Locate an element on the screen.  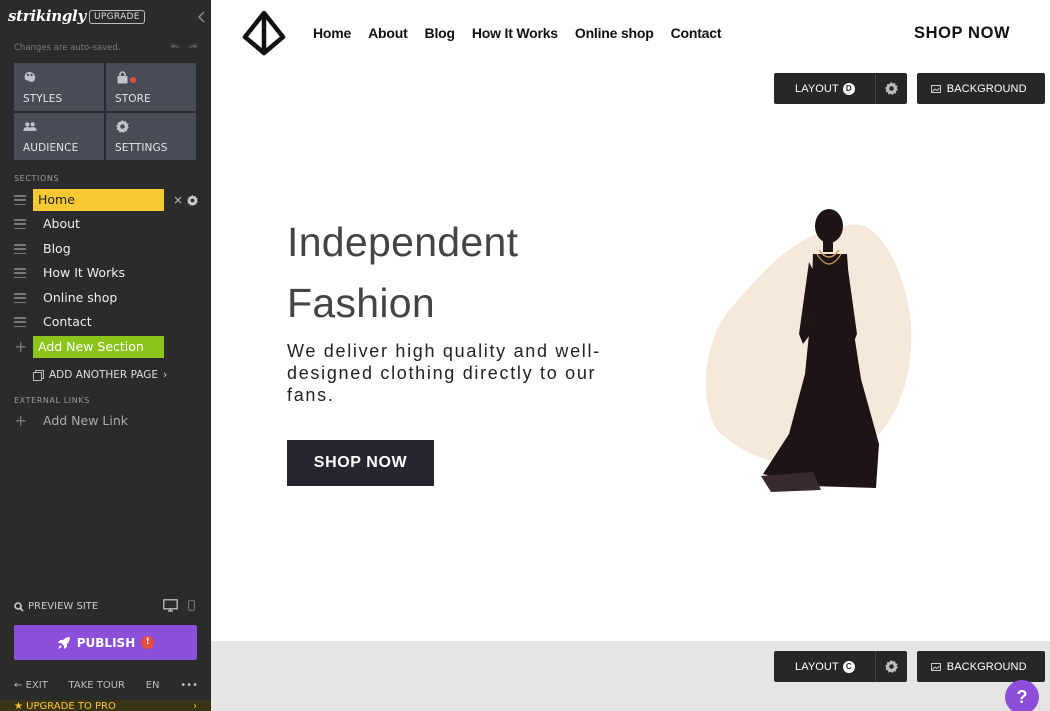
section-label: Home is located at coordinates (98, 200).